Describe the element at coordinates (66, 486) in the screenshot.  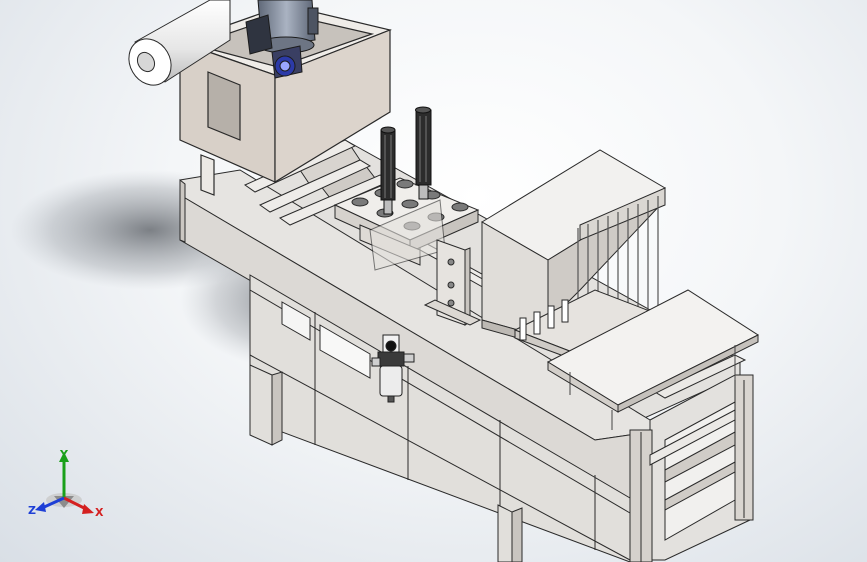
I see `view-orientation-triad: Y X Z` at that location.